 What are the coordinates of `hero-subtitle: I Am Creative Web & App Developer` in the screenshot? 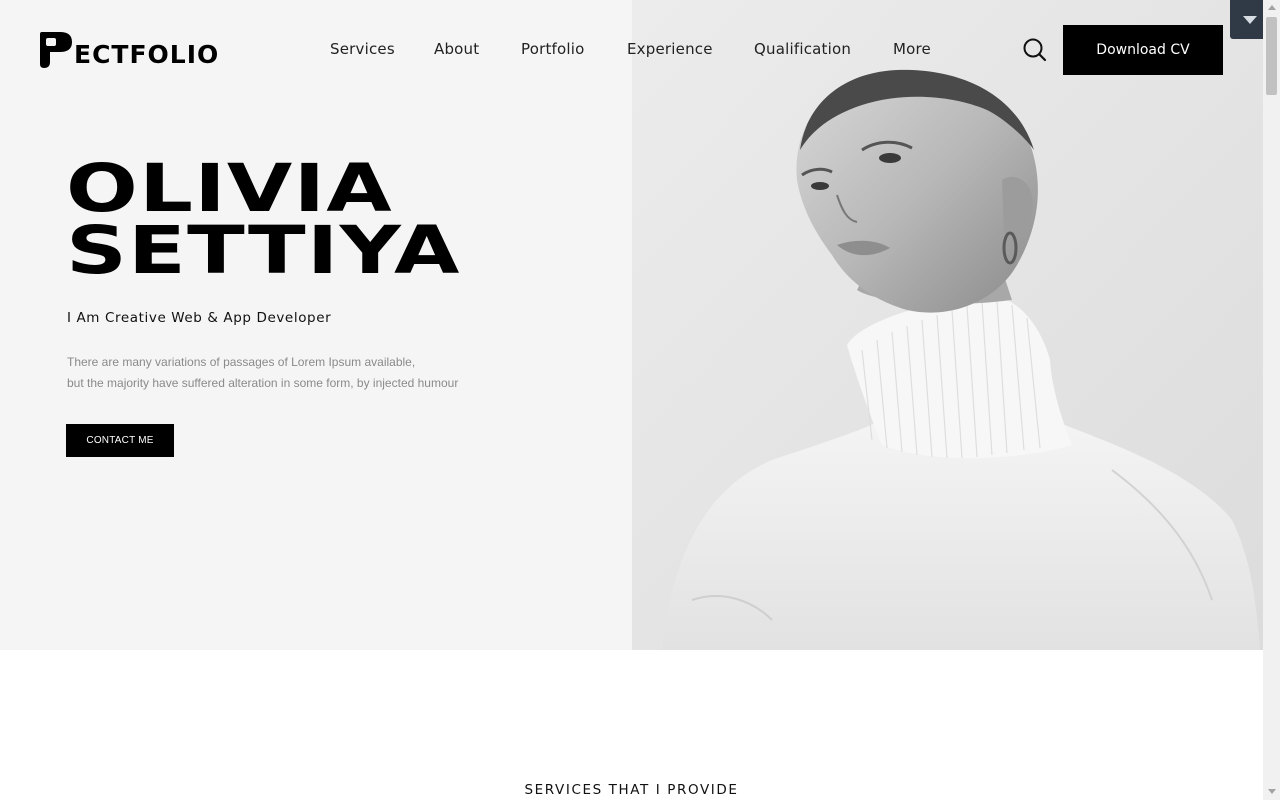 It's located at (199, 318).